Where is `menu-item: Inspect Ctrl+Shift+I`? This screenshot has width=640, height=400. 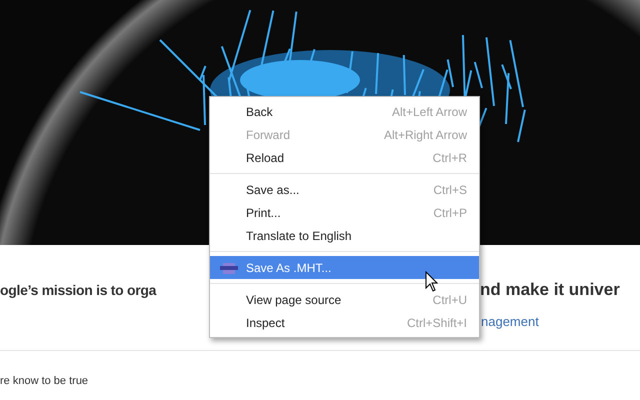
menu-item: Inspect Ctrl+Shift+I is located at coordinates (344, 322).